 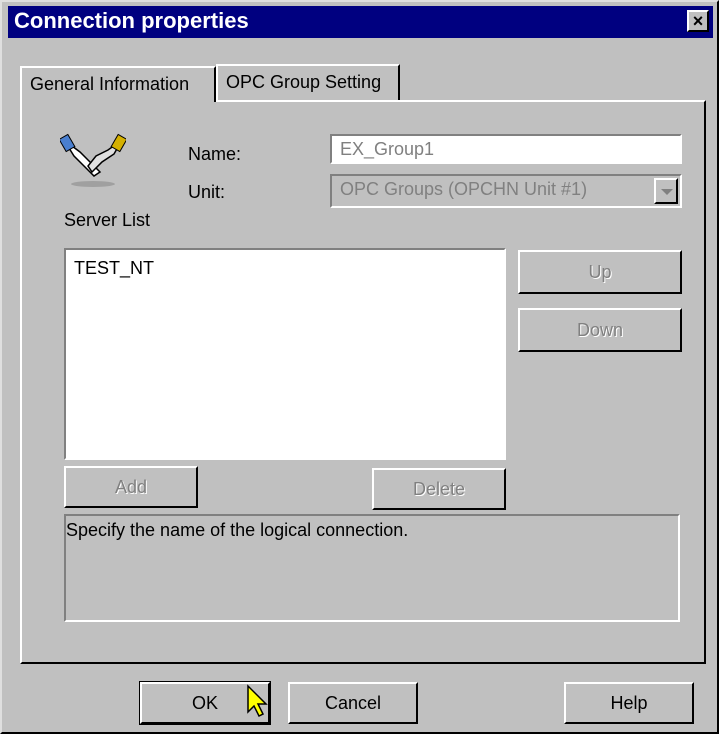 I want to click on close-icon: ×, so click(x=698, y=21).